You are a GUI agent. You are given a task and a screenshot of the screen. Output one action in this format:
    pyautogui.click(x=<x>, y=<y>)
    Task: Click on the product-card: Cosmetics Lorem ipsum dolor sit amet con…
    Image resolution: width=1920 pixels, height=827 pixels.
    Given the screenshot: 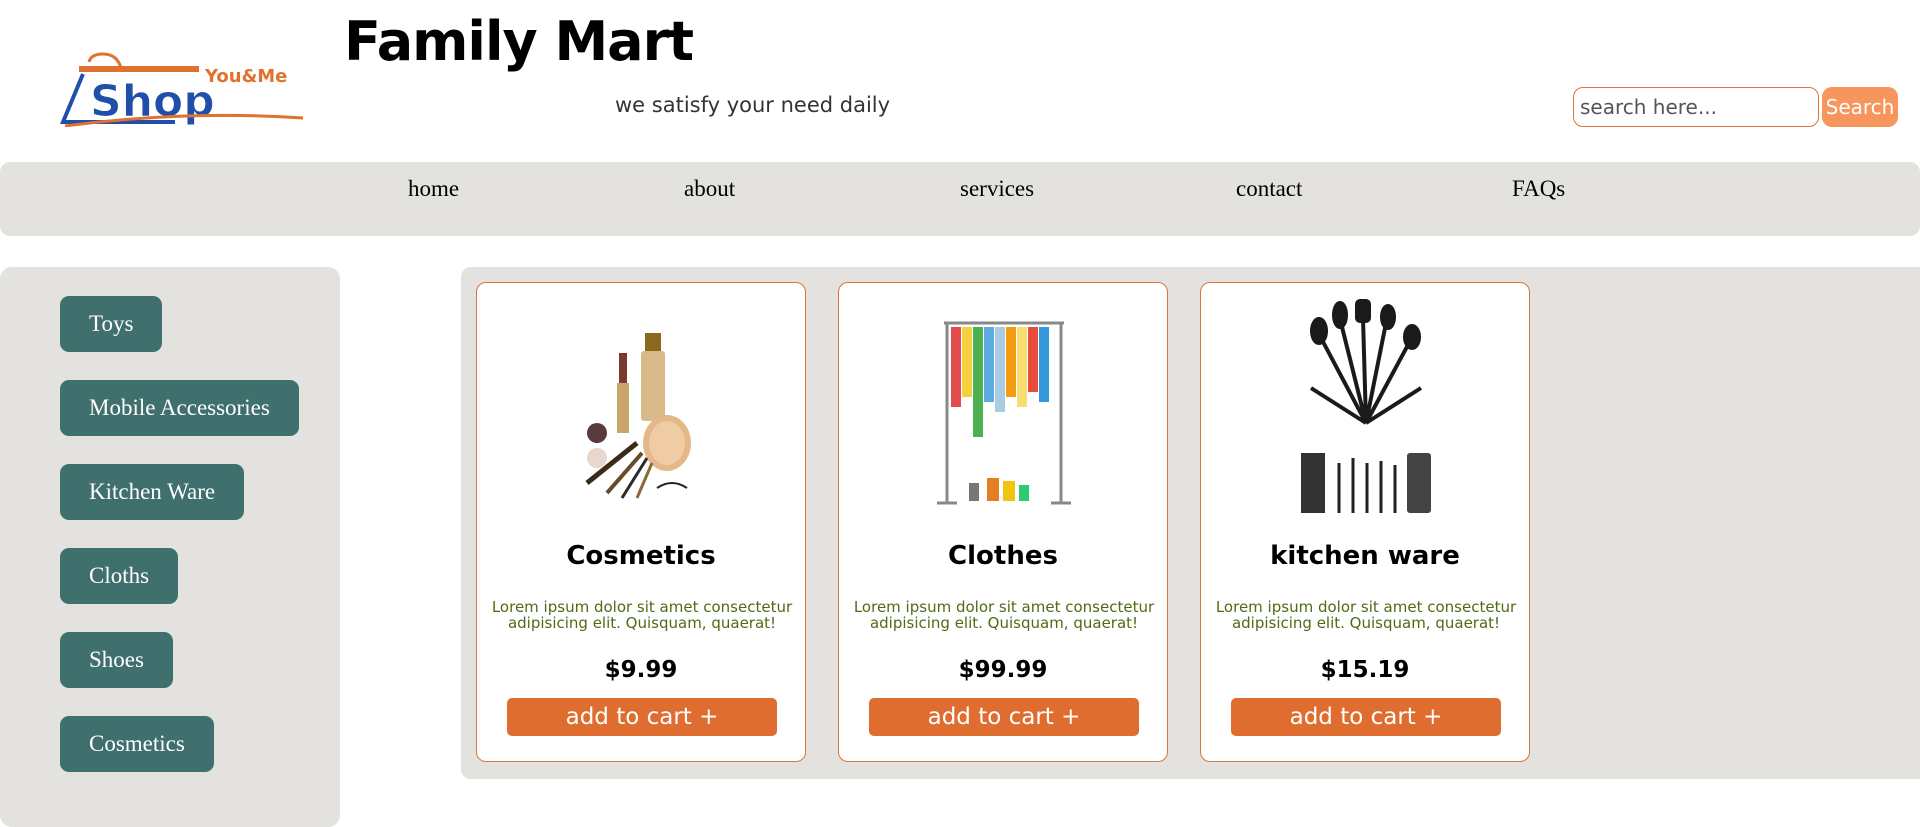 What is the action you would take?
    pyautogui.click(x=641, y=522)
    